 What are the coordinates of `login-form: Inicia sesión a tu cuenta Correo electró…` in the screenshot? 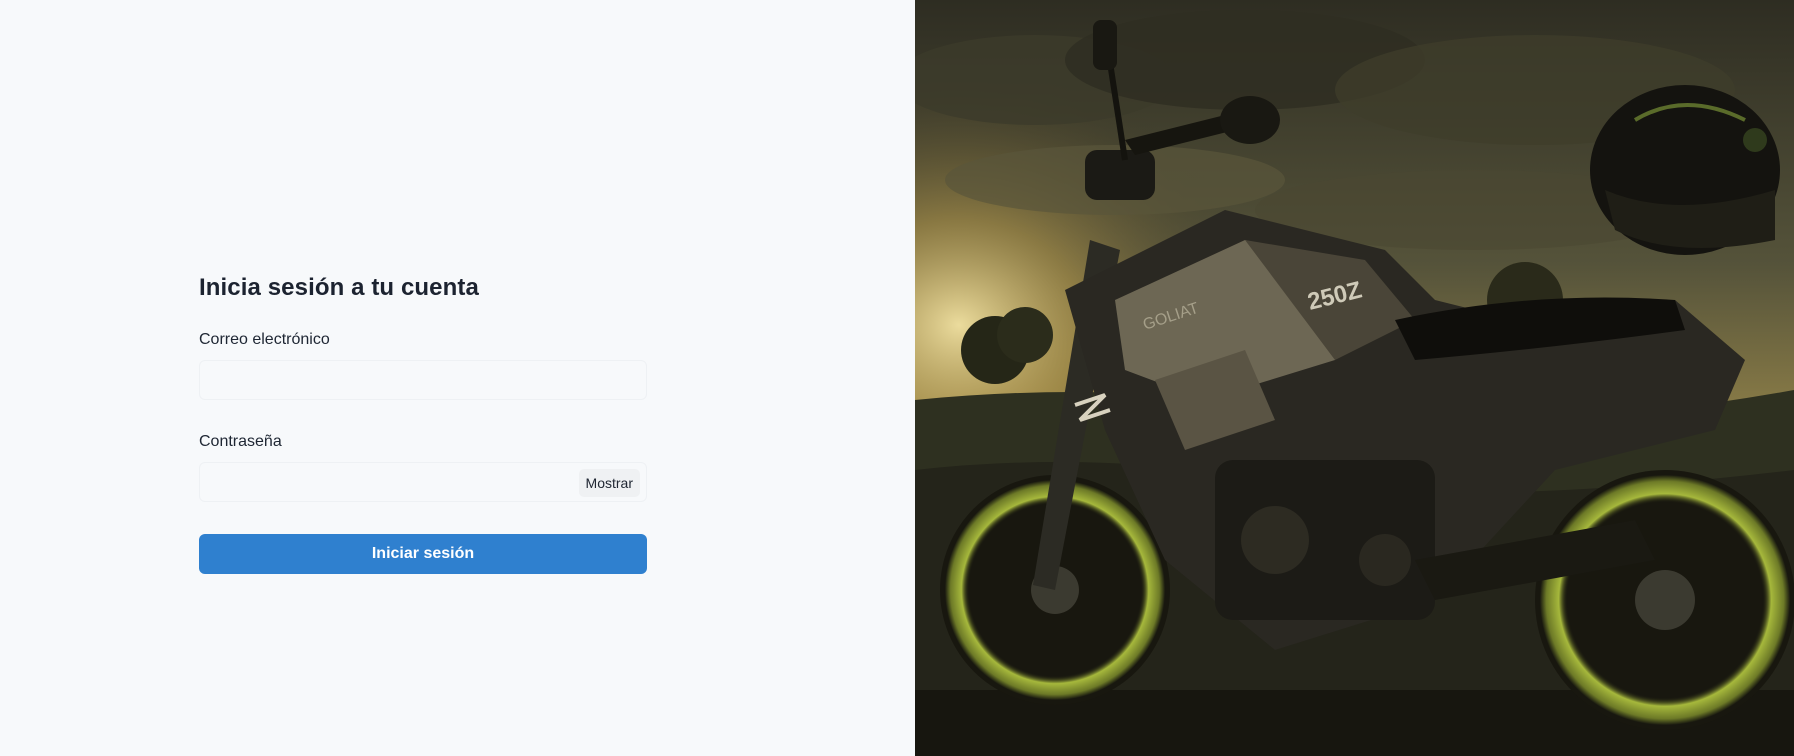 It's located at (423, 421).